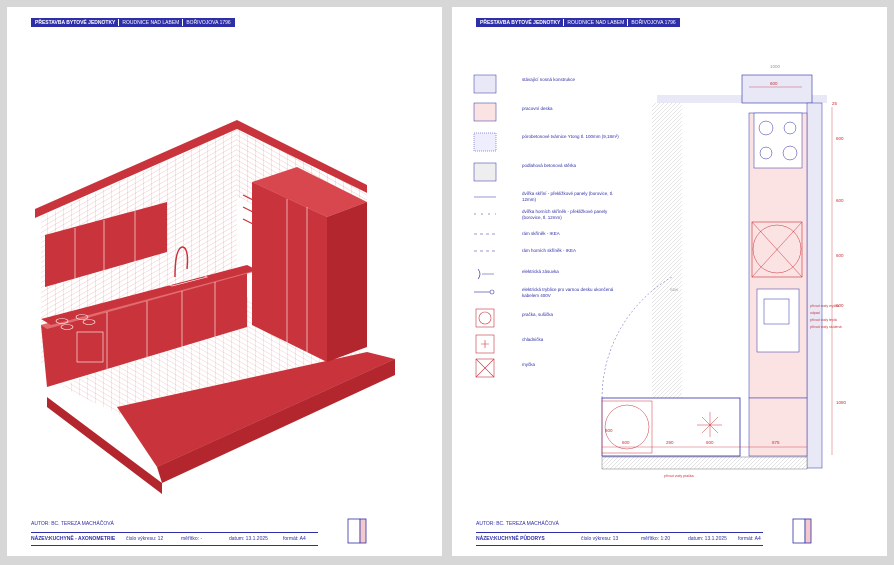 The height and width of the screenshot is (565, 894). What do you see at coordinates (145, 539) in the screenshot?
I see `sheet-number: číslo výkresu: 12` at bounding box center [145, 539].